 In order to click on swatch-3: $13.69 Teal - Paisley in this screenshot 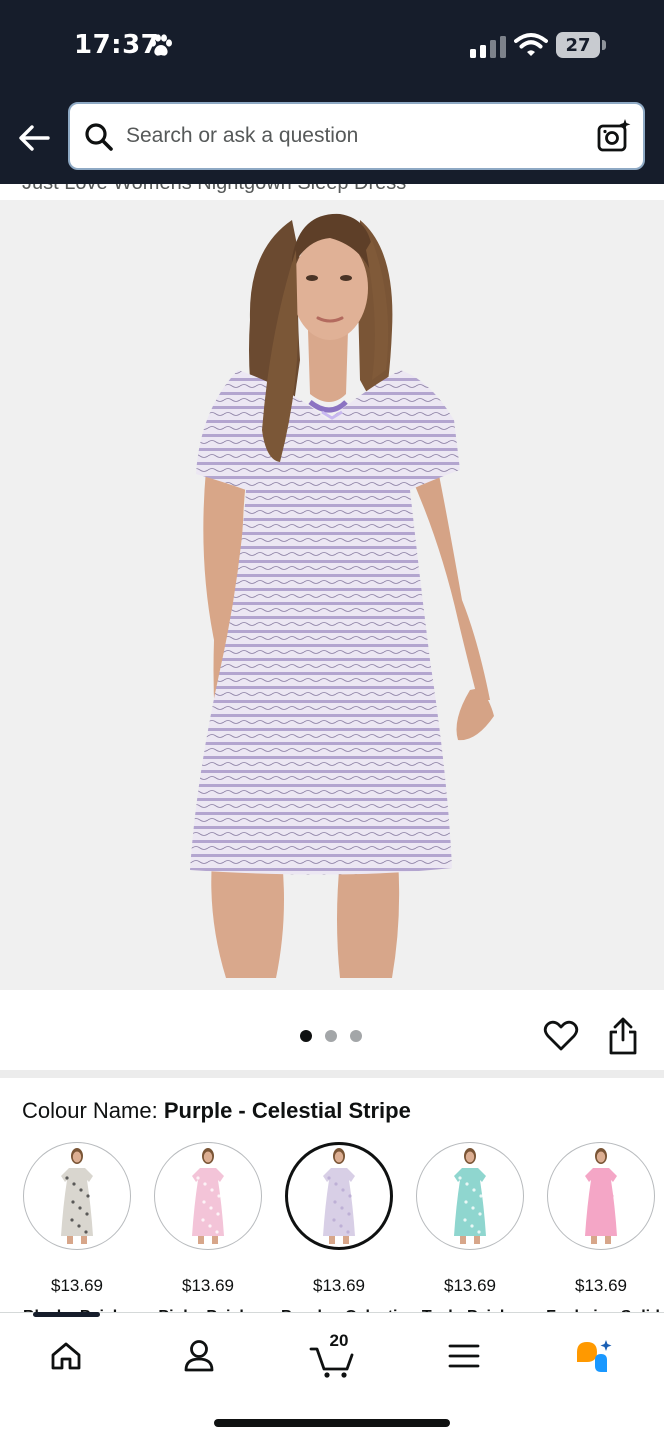, I will do `click(472, 1228)`.